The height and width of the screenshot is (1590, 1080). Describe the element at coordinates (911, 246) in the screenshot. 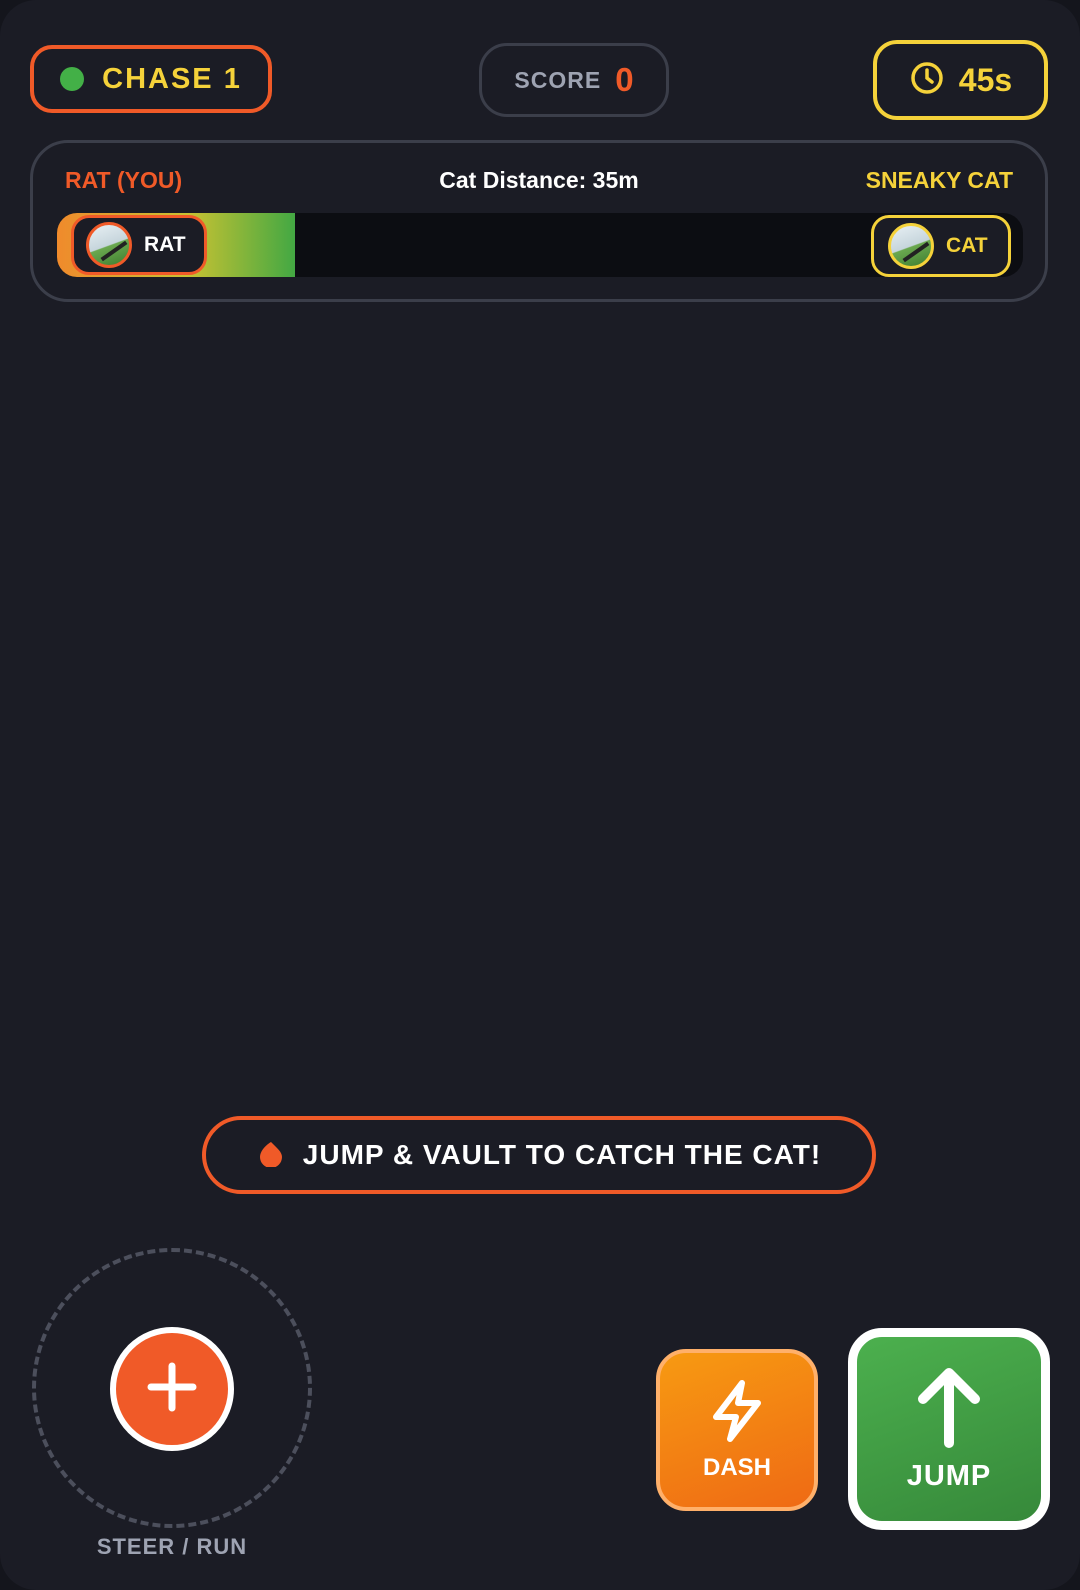

I see `cat-avatar` at that location.